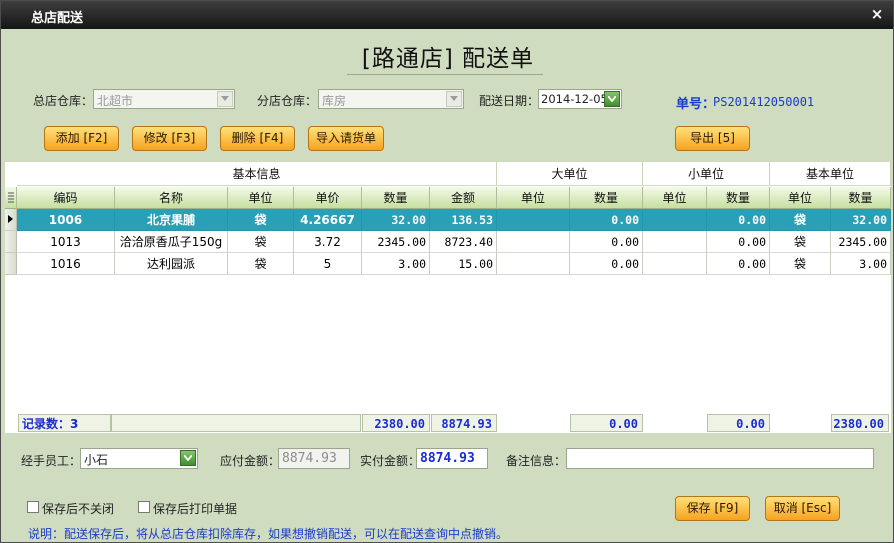 This screenshot has width=894, height=543. What do you see at coordinates (51, 461) in the screenshot?
I see `handler-label: 经手员工：` at bounding box center [51, 461].